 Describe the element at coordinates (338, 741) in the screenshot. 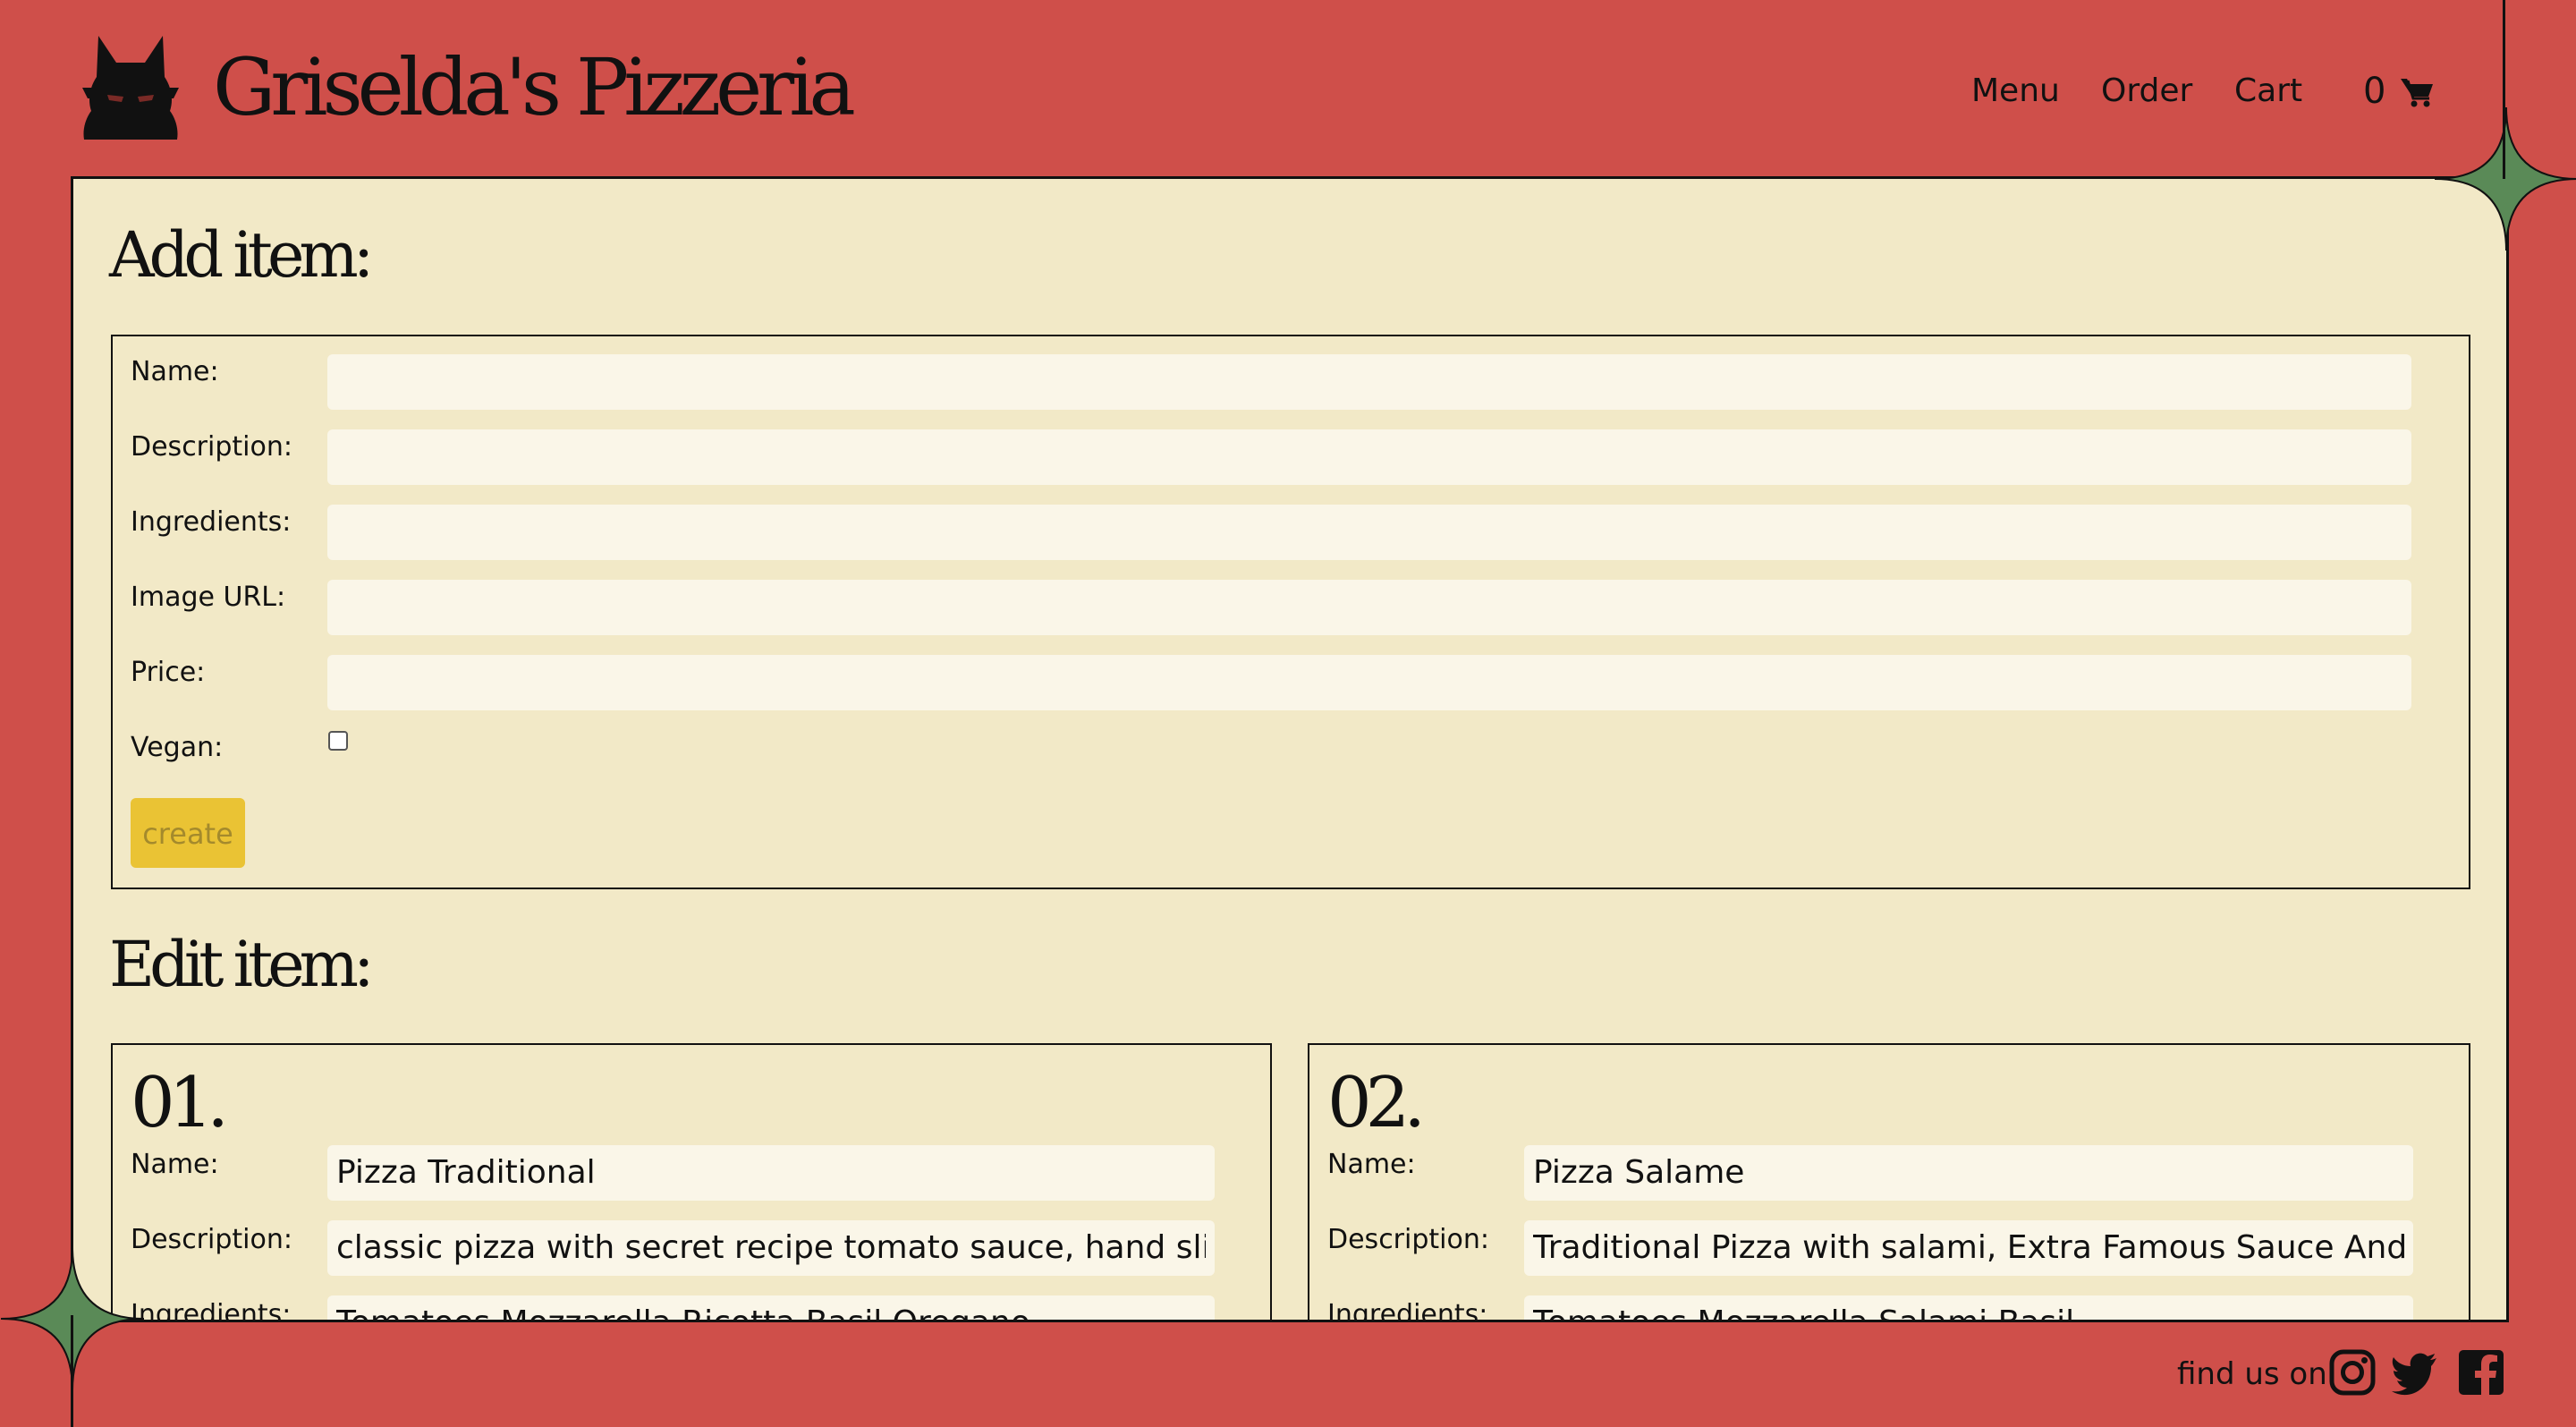

I see `vegan-checkbox` at that location.